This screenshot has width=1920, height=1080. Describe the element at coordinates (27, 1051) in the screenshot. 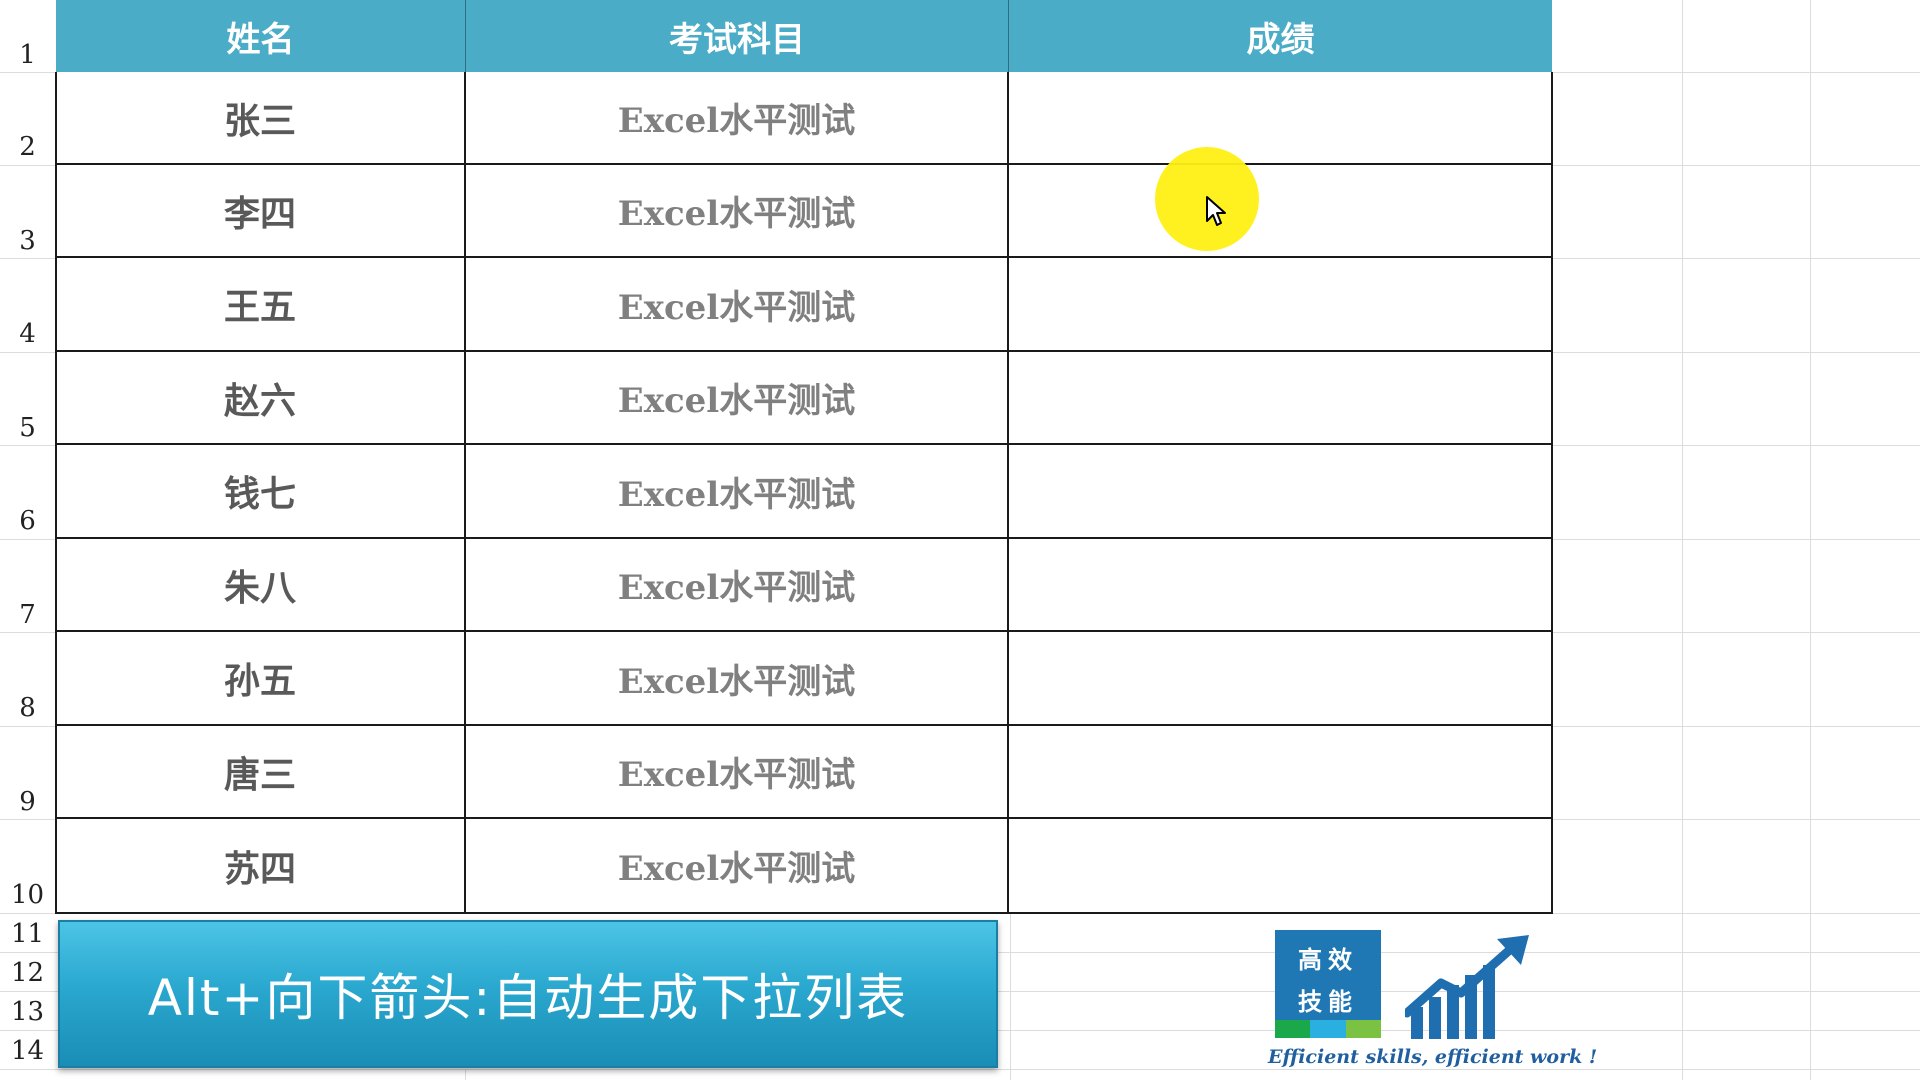

I see `row-header-14: 14` at that location.